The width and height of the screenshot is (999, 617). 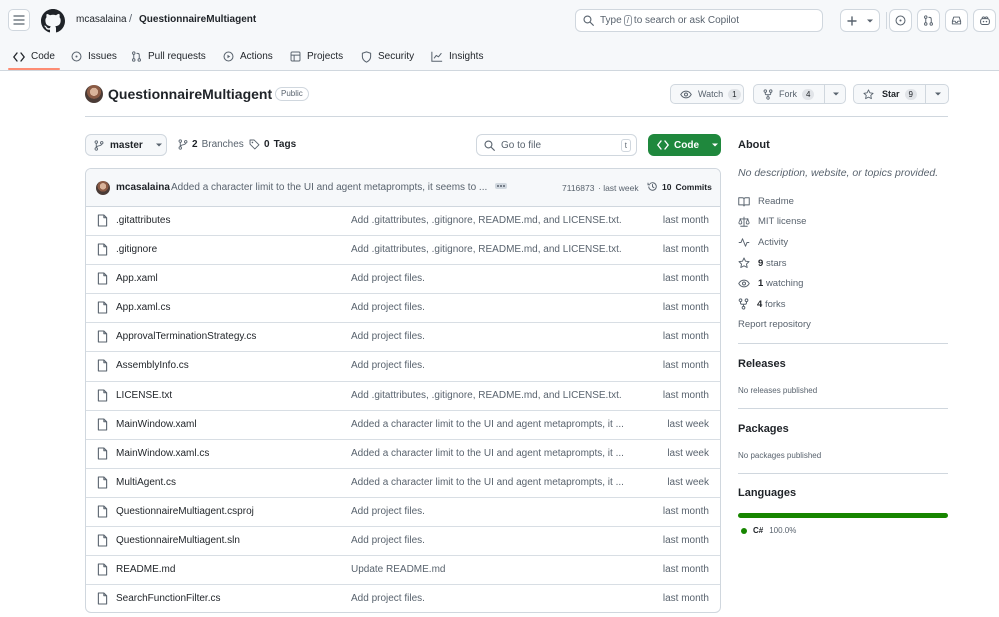 I want to click on file-name: SearchFunctionFilter.cs, so click(x=168, y=598).